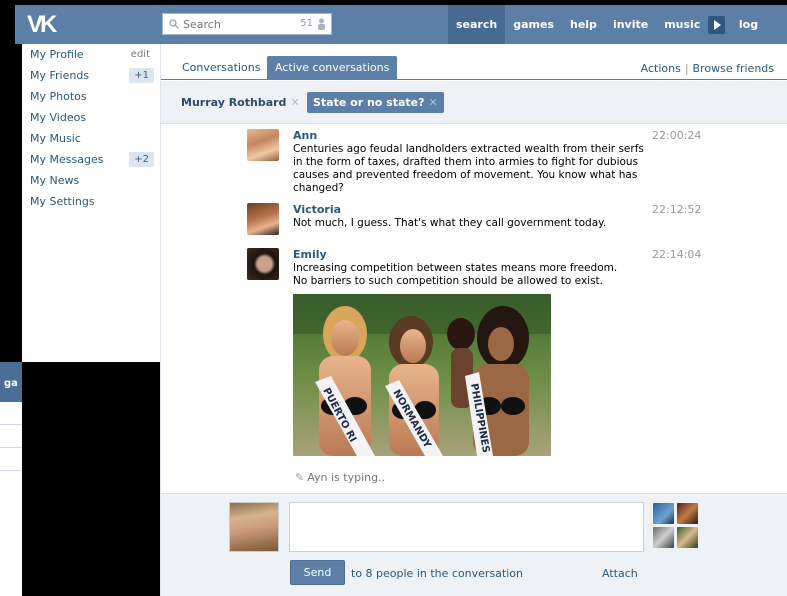 This screenshot has width=787, height=596. I want to click on pencil-icon: ✎, so click(300, 477).